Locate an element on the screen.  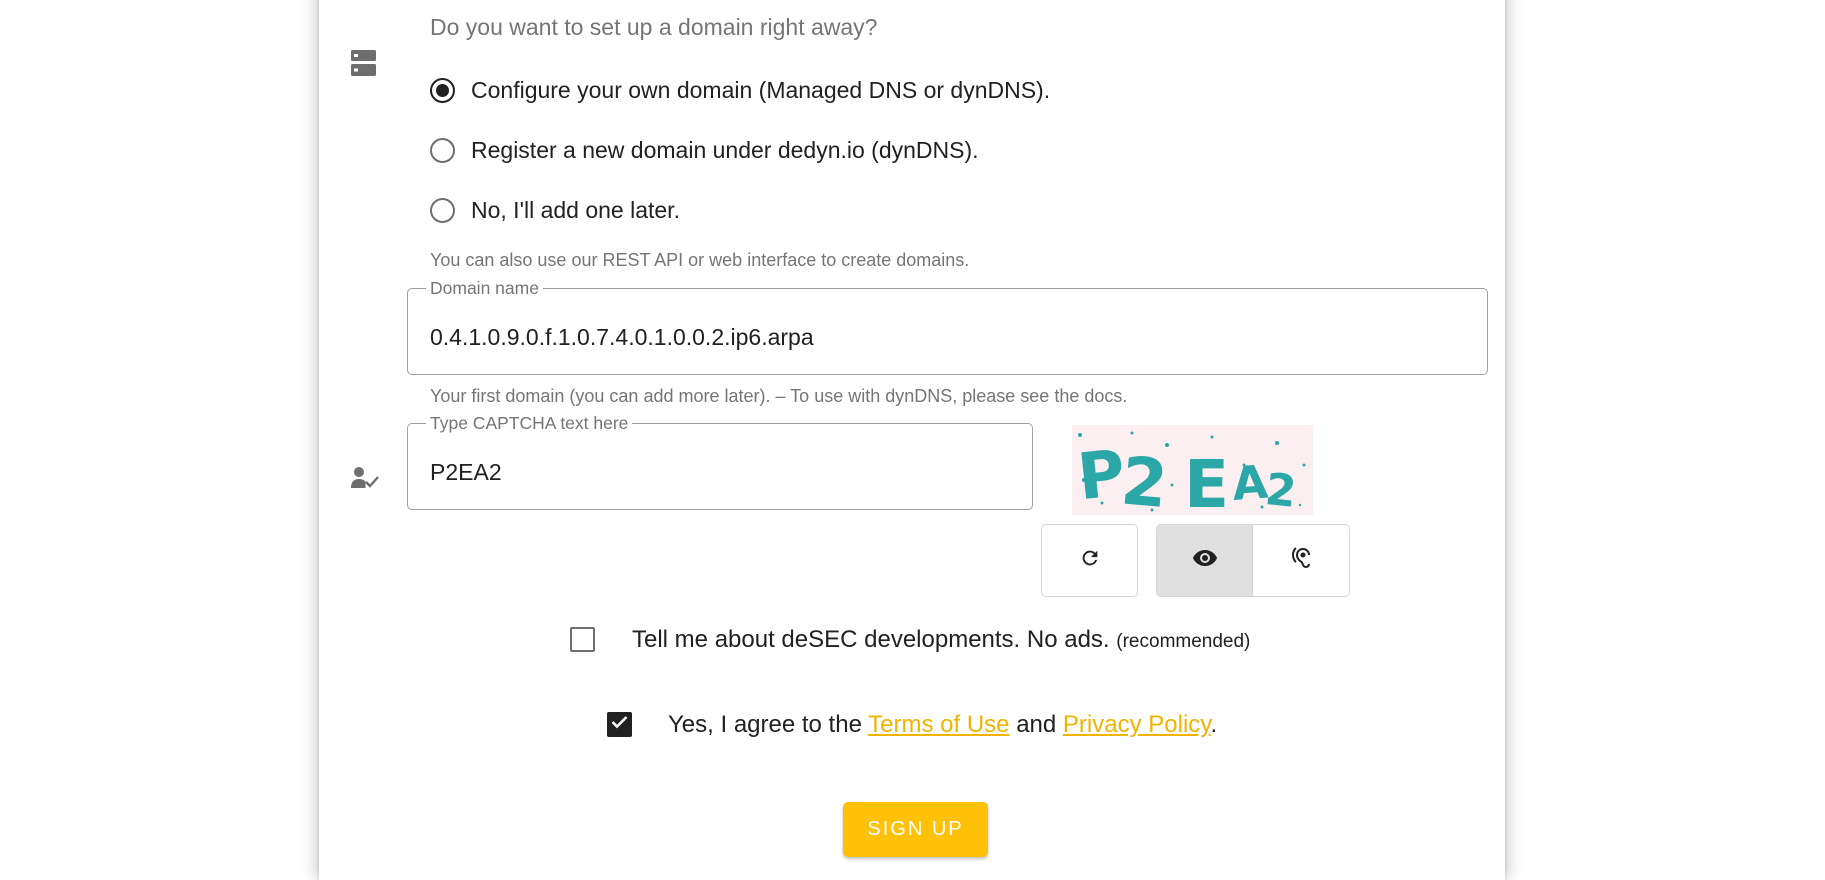
visual-captcha-button is located at coordinates (1204, 560).